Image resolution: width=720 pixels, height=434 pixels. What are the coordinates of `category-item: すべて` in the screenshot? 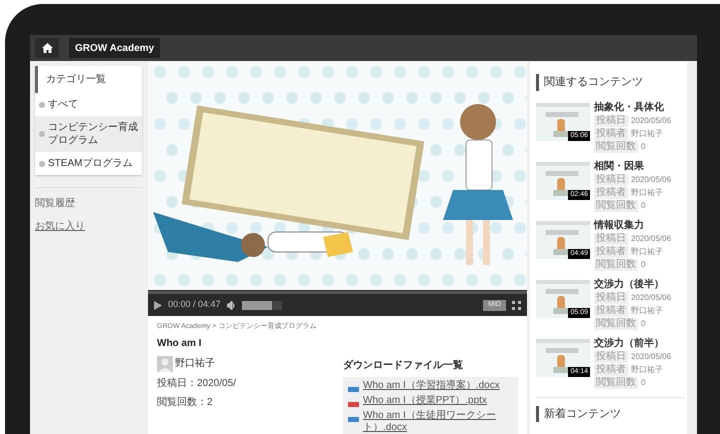 It's located at (88, 104).